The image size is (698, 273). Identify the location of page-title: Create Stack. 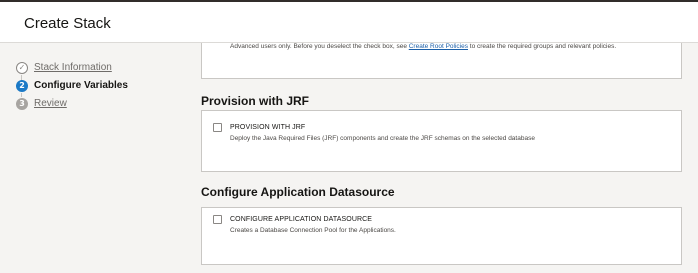
(67, 23).